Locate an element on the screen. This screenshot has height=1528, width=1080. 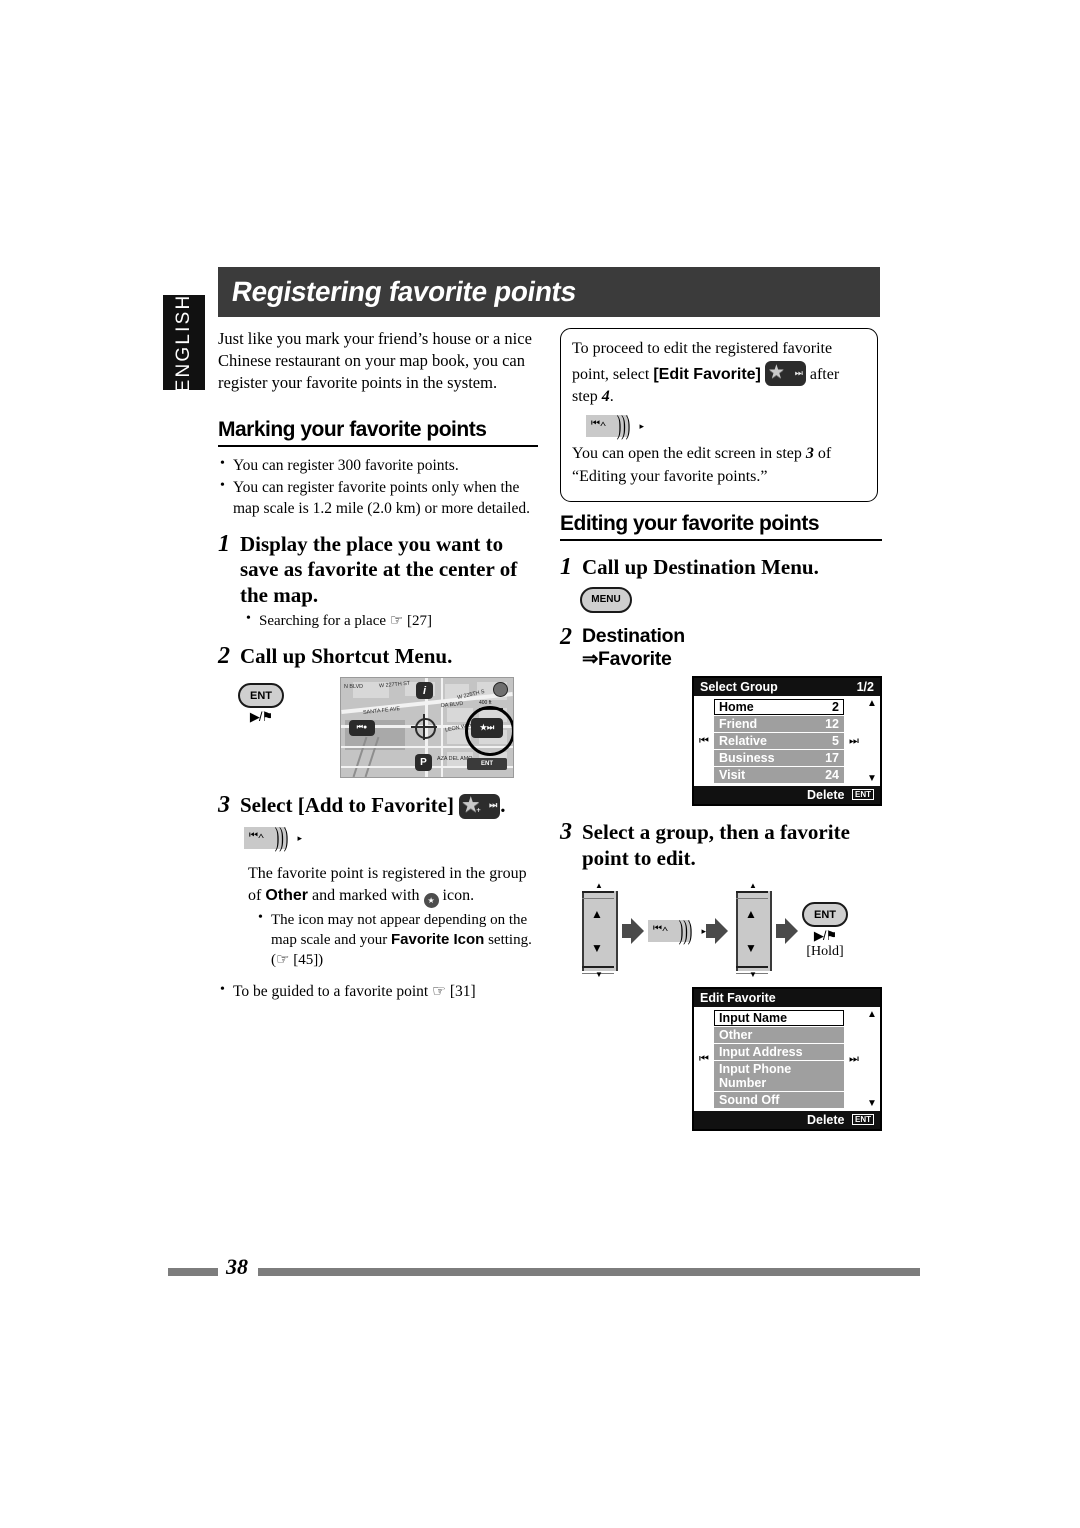
next-track-glyph: ⏭ is located at coordinates (798, 372).